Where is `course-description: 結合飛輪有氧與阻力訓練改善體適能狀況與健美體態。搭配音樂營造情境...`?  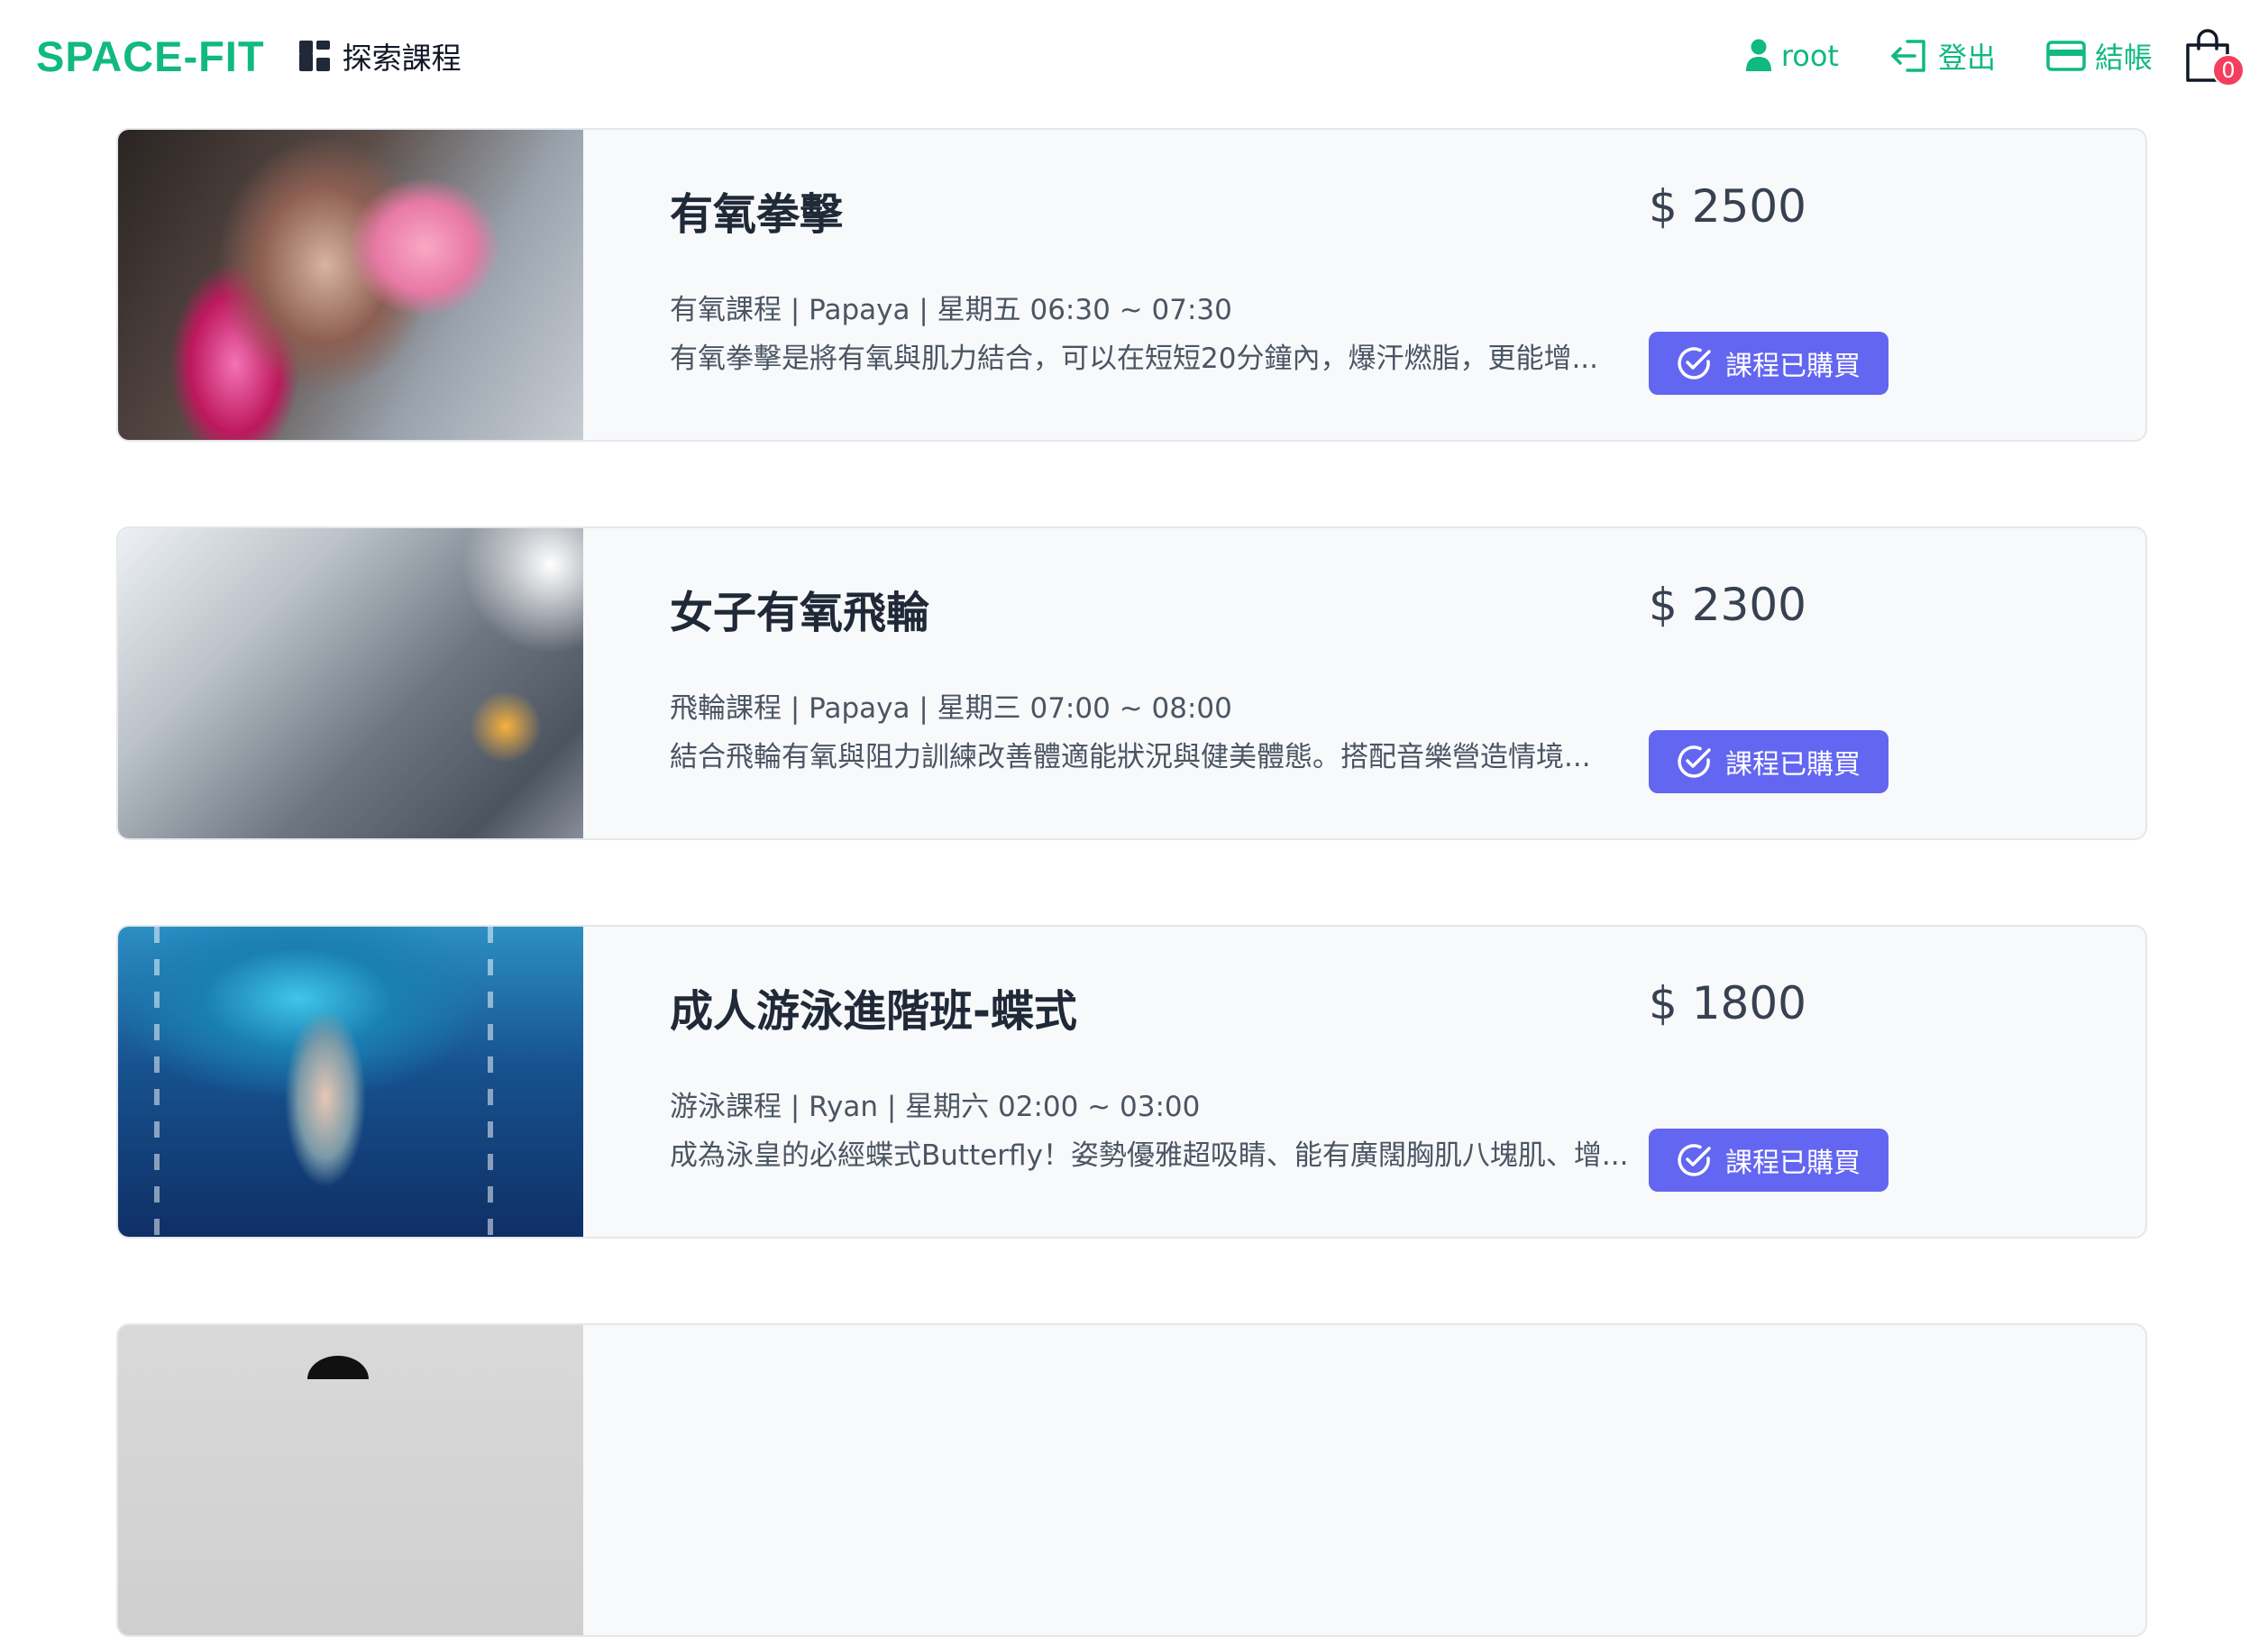
course-description: 結合飛輪有氧與阻力訓練改善體適能狀況與健美體態。搭配音樂營造情境... is located at coordinates (1130, 757).